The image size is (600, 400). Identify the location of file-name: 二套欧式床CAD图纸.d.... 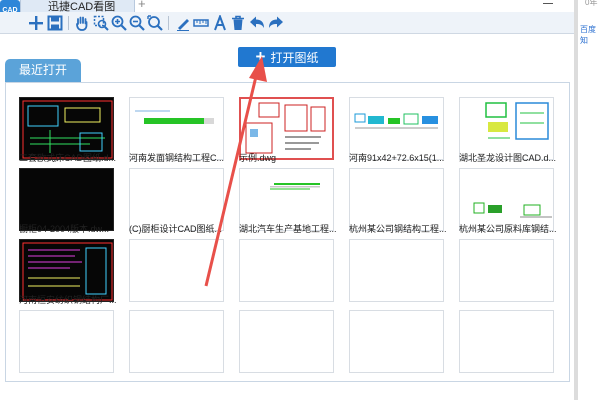
(71, 157).